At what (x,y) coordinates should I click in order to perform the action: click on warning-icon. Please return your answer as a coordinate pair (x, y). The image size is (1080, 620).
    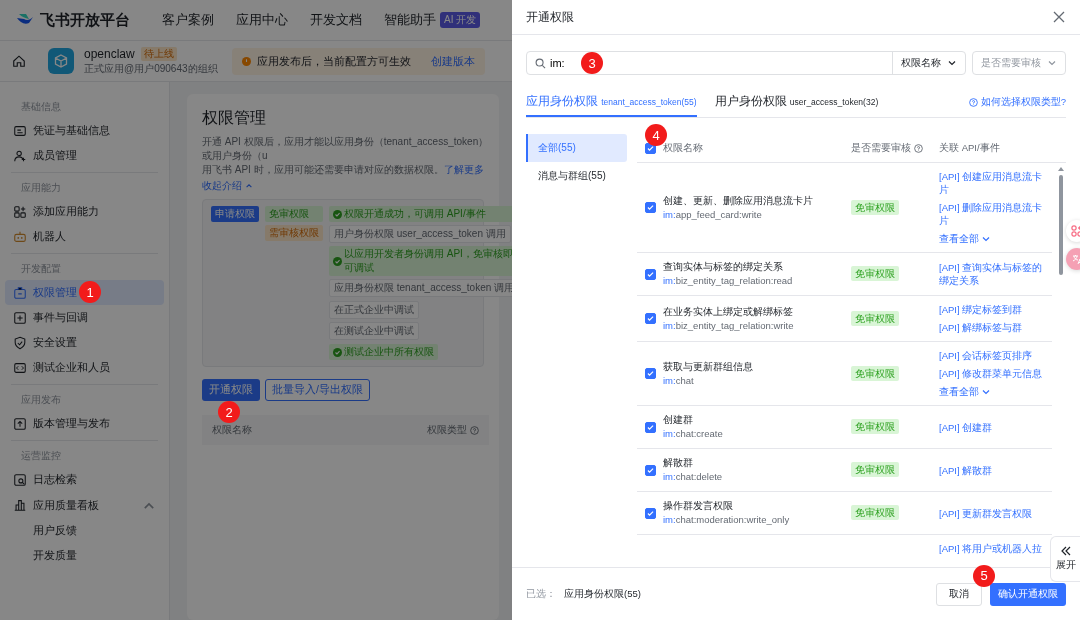
    Looking at the image, I should click on (246, 61).